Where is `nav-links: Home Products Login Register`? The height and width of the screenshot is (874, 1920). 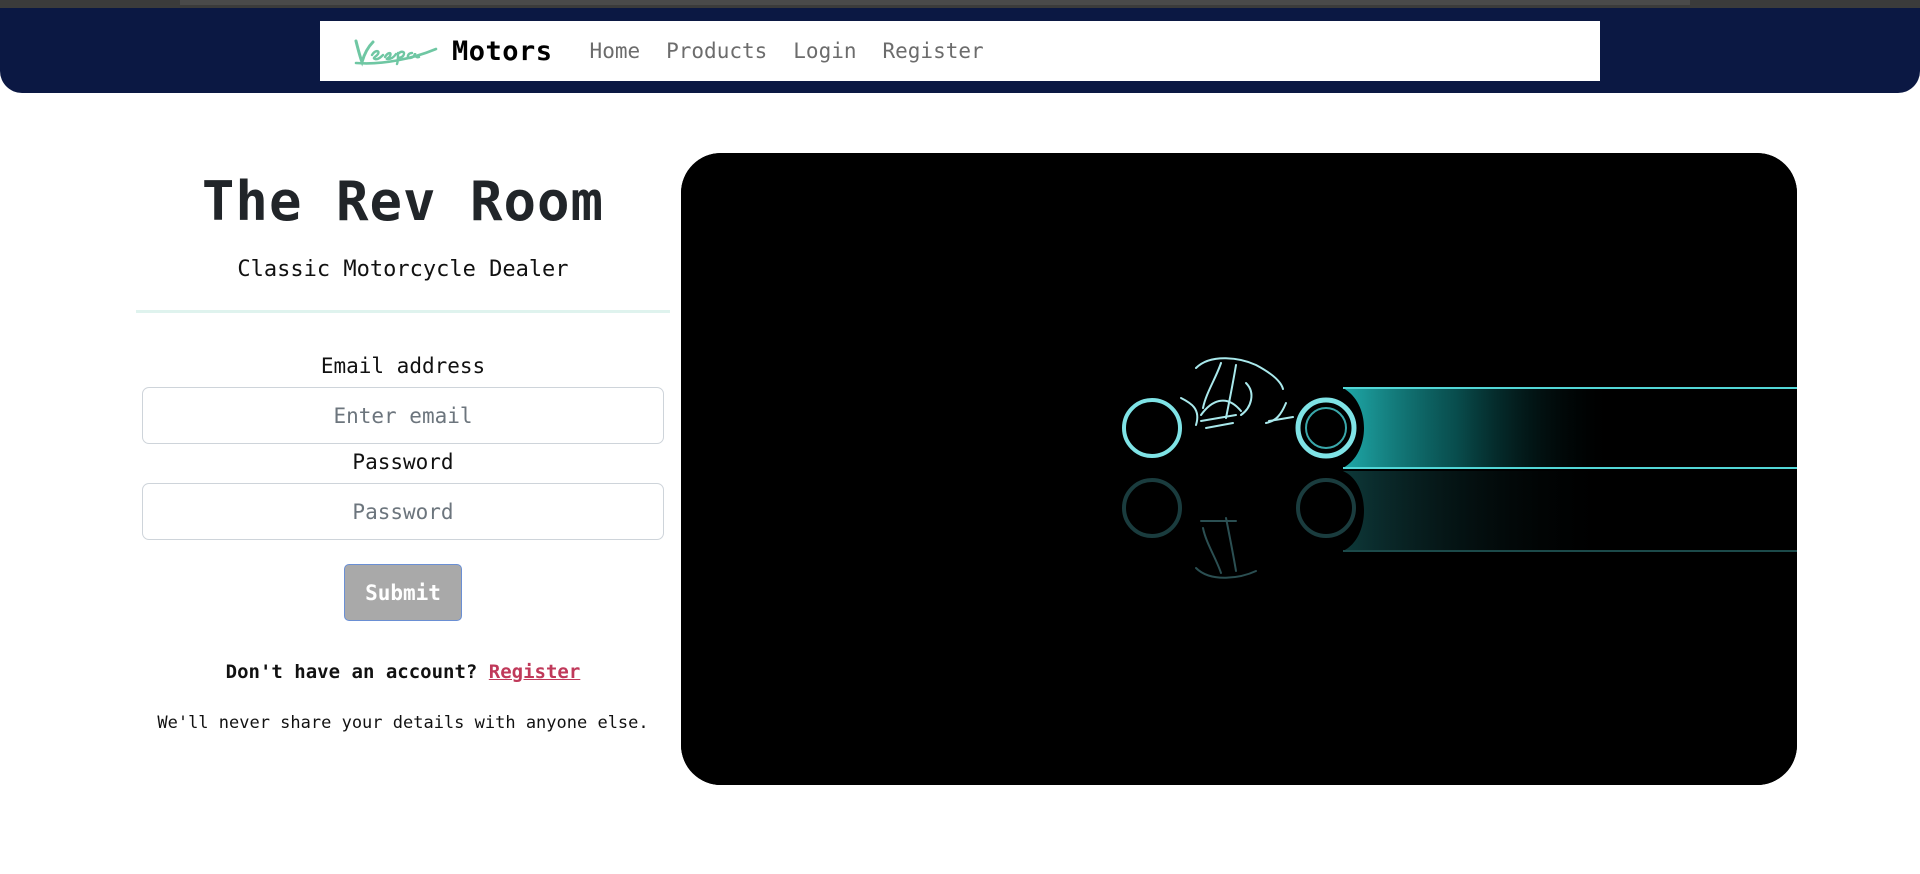
nav-links: Home Products Login Register is located at coordinates (787, 51).